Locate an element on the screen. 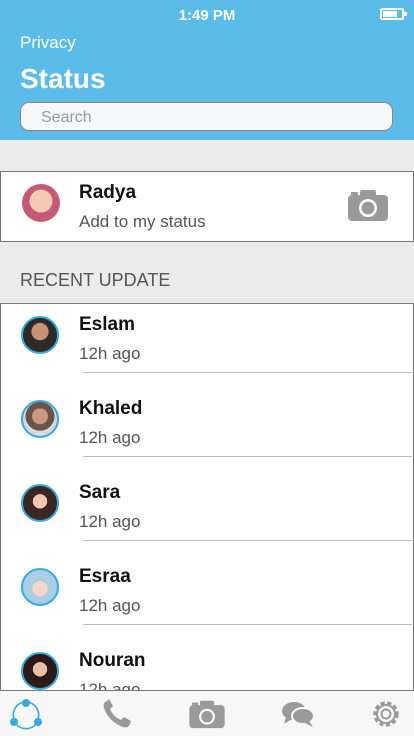 Image resolution: width=414 pixels, height=736 pixels. tab-camera is located at coordinates (207, 714).